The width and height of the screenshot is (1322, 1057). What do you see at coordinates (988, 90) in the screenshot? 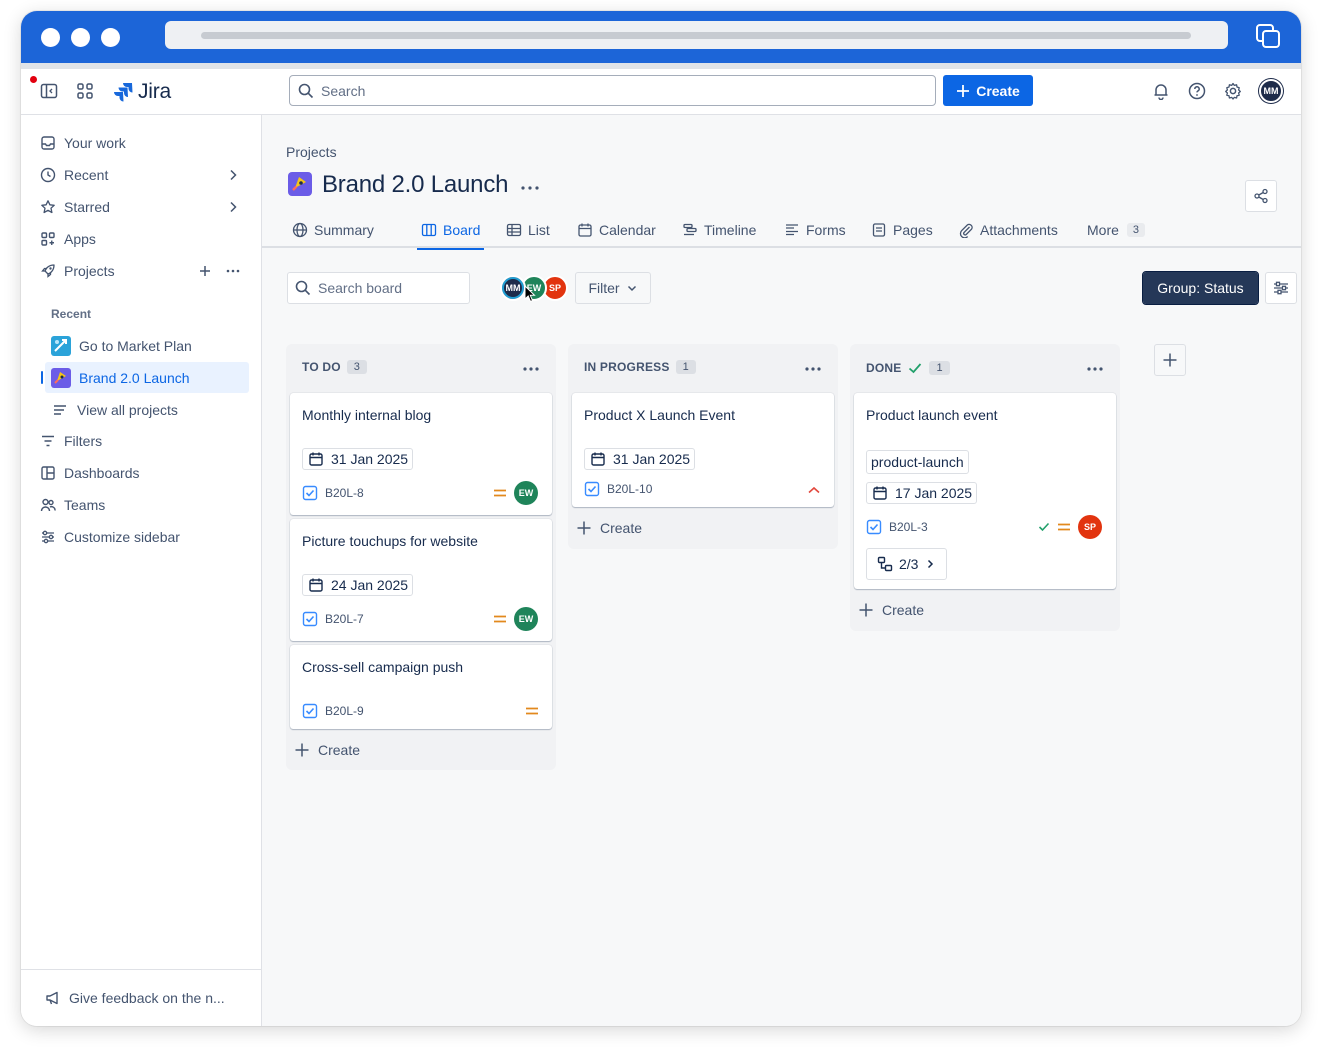
I see `create-button: Create` at bounding box center [988, 90].